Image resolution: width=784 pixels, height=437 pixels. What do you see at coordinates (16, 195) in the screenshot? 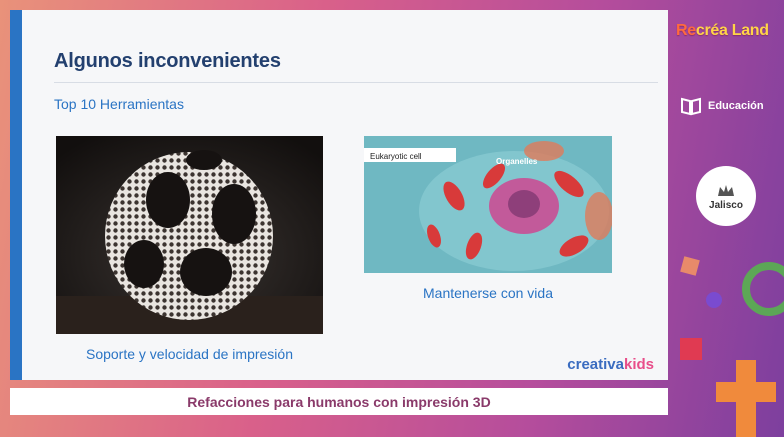
I see `slide-accent-bar` at bounding box center [16, 195].